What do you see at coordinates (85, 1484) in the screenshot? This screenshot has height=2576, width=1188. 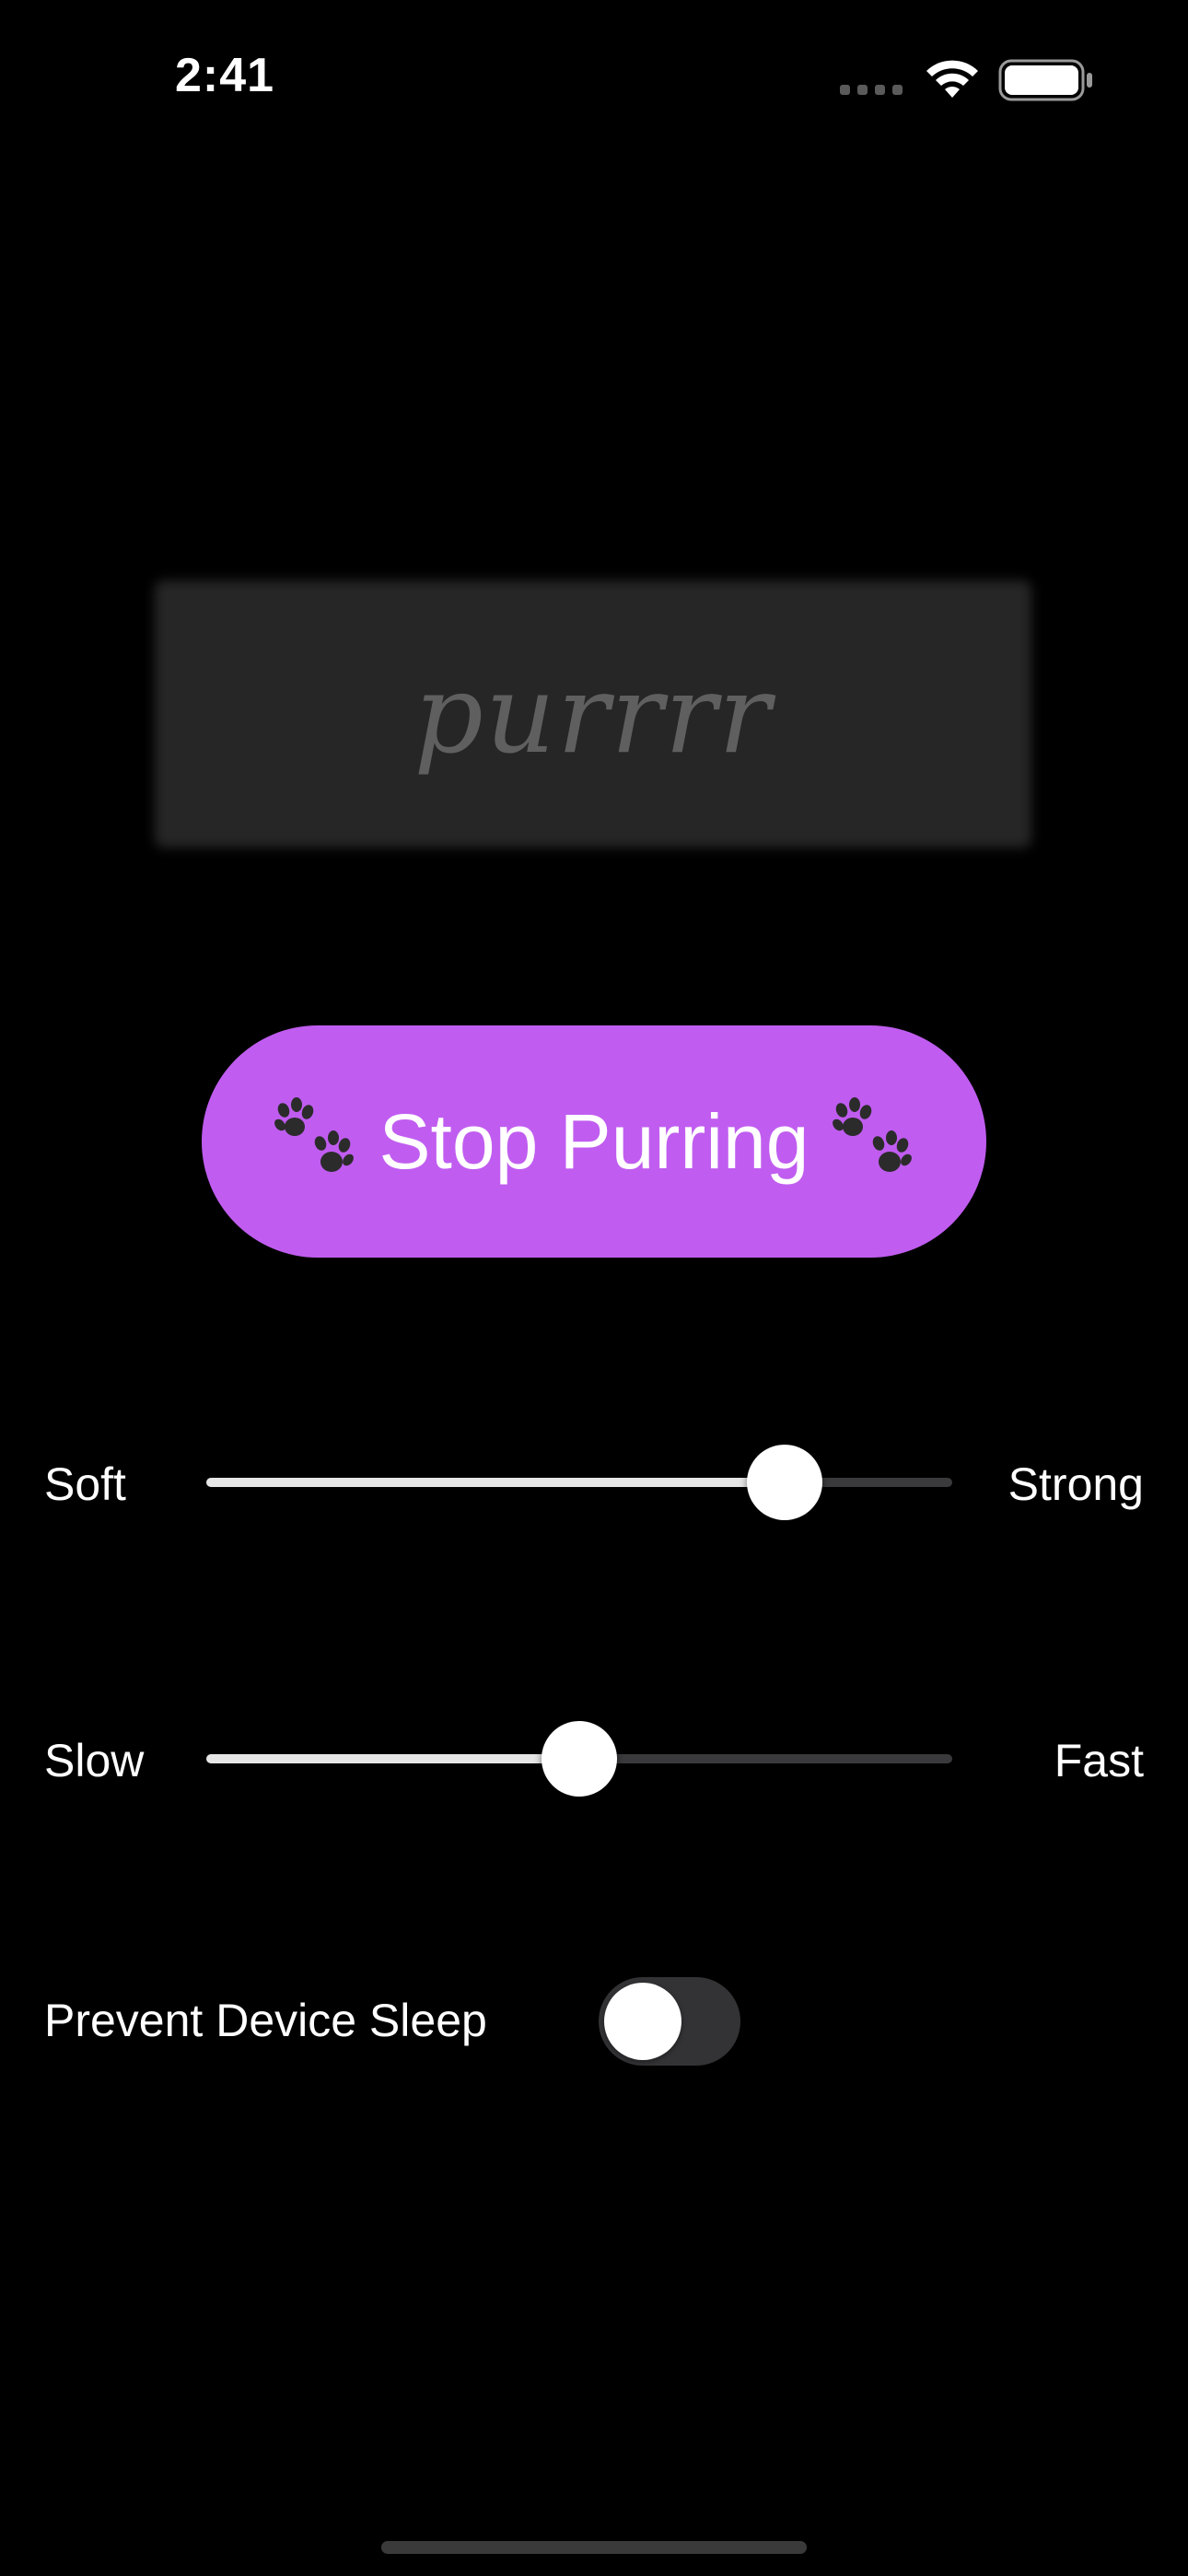 I see `strength-min-label: Soft` at bounding box center [85, 1484].